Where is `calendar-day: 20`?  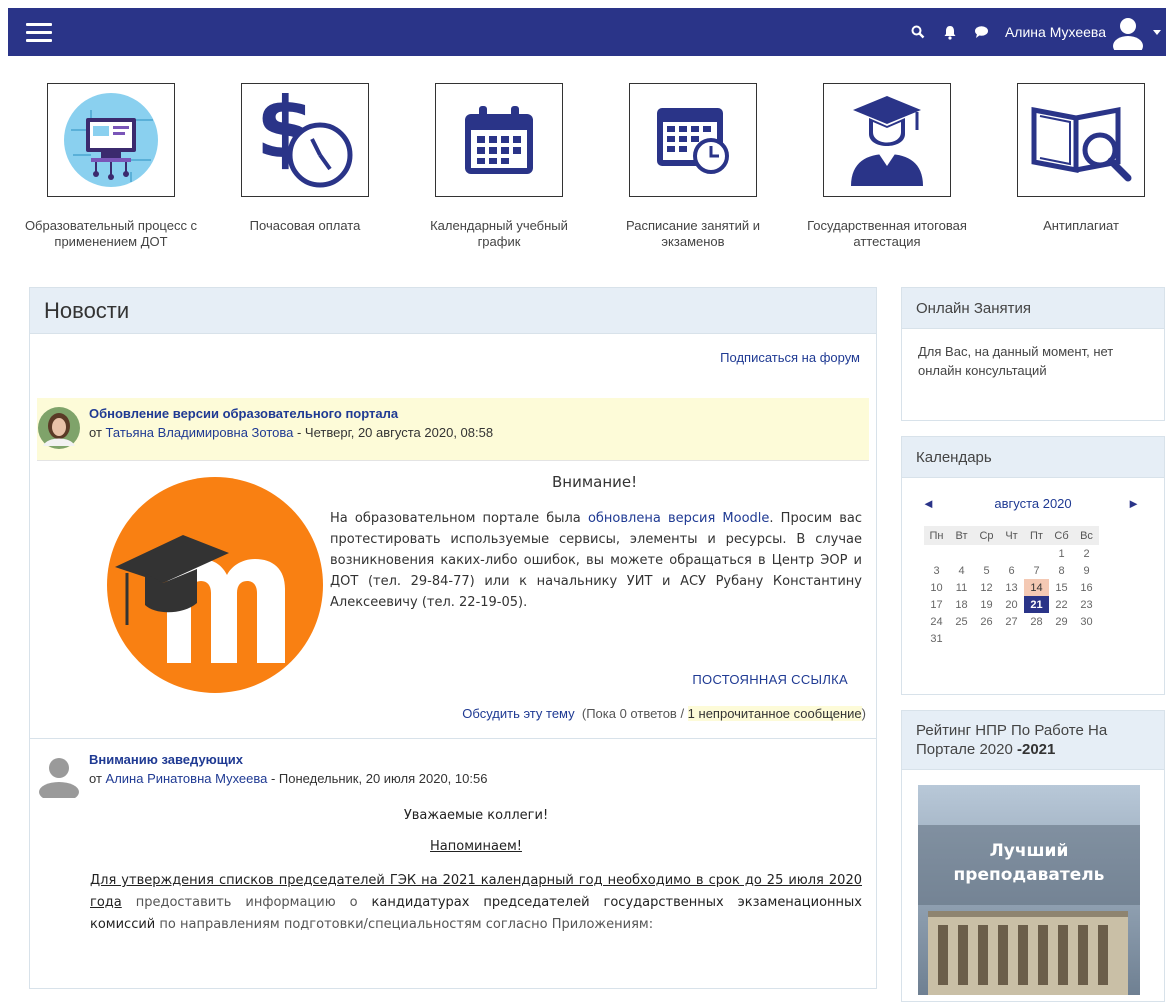
calendar-day: 20 is located at coordinates (1011, 604).